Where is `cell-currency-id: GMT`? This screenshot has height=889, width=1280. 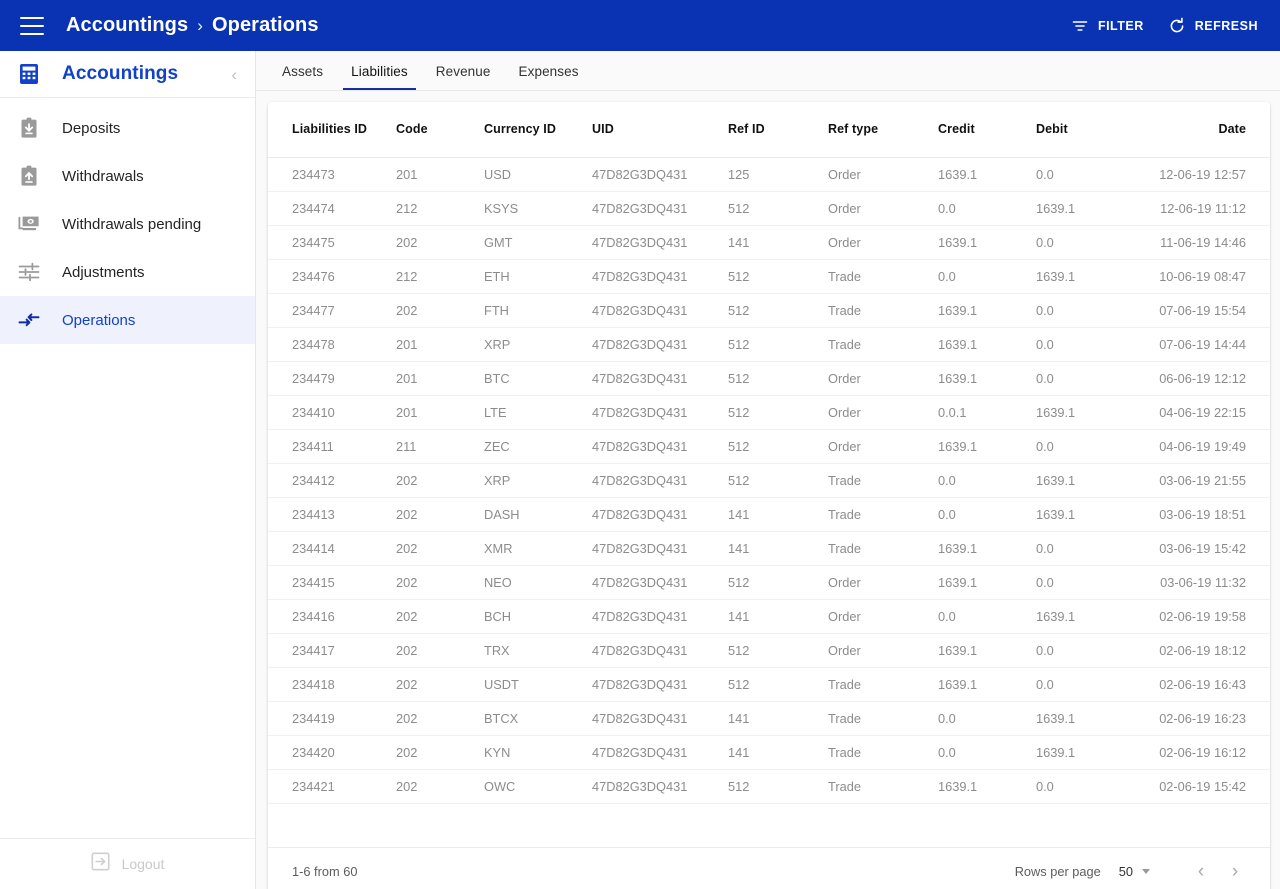 cell-currency-id: GMT is located at coordinates (530, 242).